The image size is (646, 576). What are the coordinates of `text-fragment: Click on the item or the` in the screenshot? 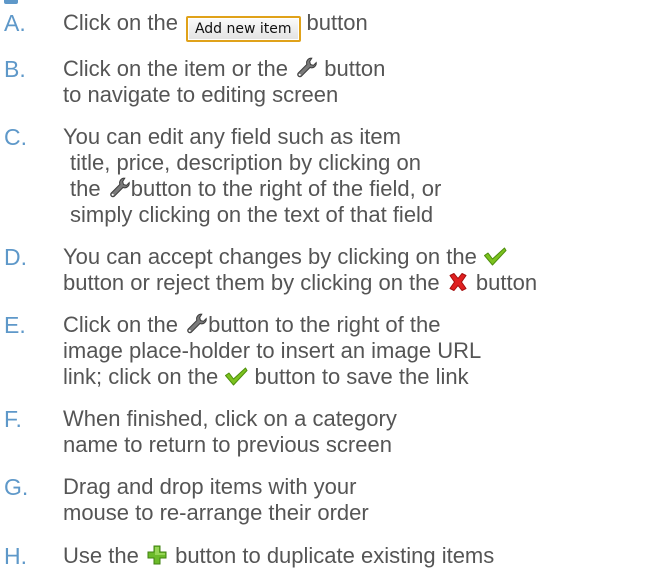 It's located at (175, 68).